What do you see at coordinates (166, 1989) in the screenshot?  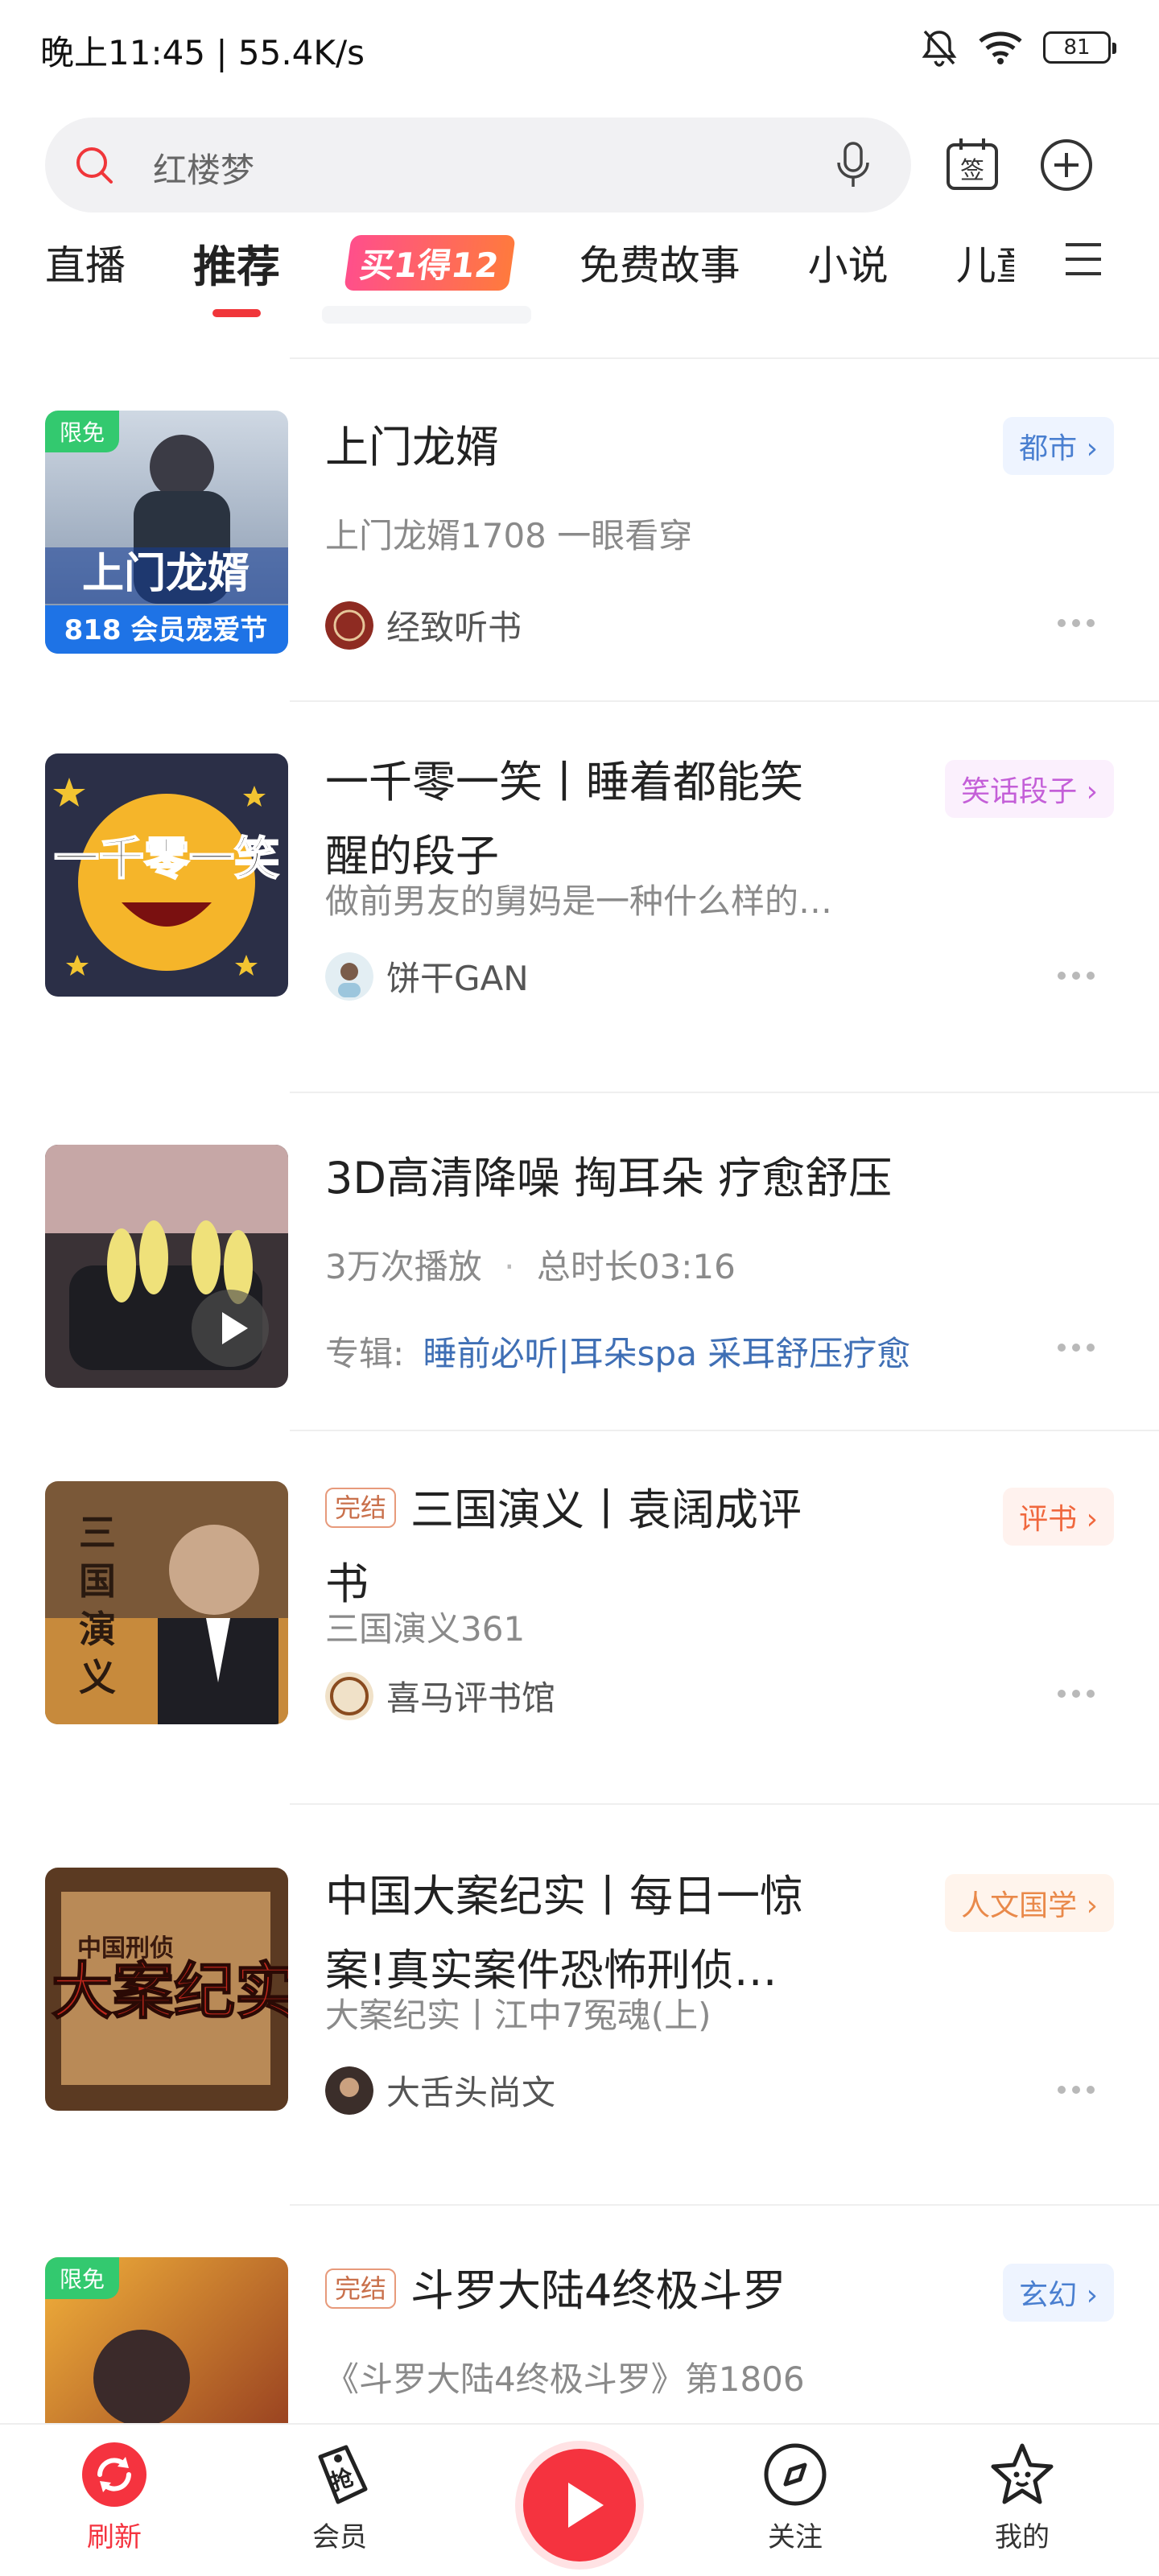 I see `cover-image: 中国刑侦 大案纪实` at bounding box center [166, 1989].